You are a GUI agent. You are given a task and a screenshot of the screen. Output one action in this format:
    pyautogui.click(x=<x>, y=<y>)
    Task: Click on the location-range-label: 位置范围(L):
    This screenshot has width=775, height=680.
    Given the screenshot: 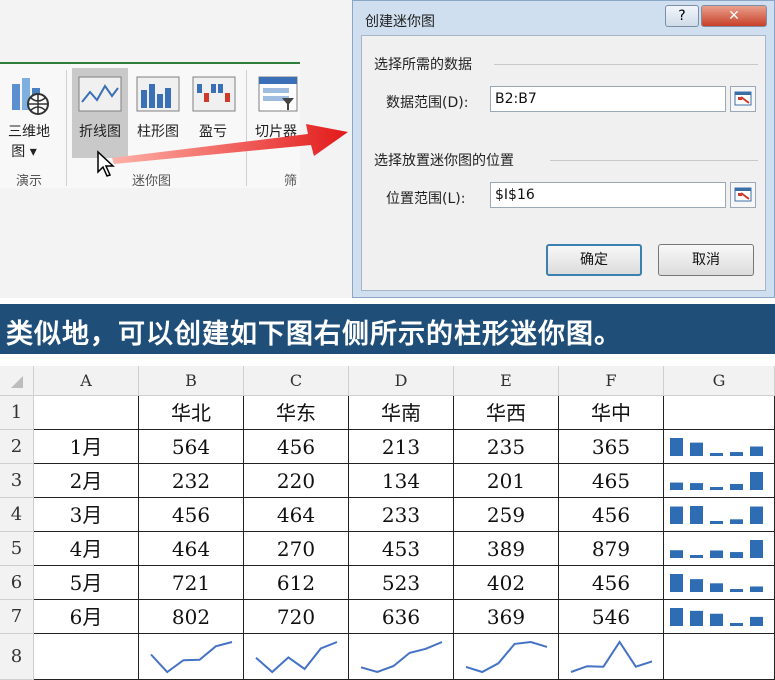 What is the action you would take?
    pyautogui.click(x=426, y=199)
    